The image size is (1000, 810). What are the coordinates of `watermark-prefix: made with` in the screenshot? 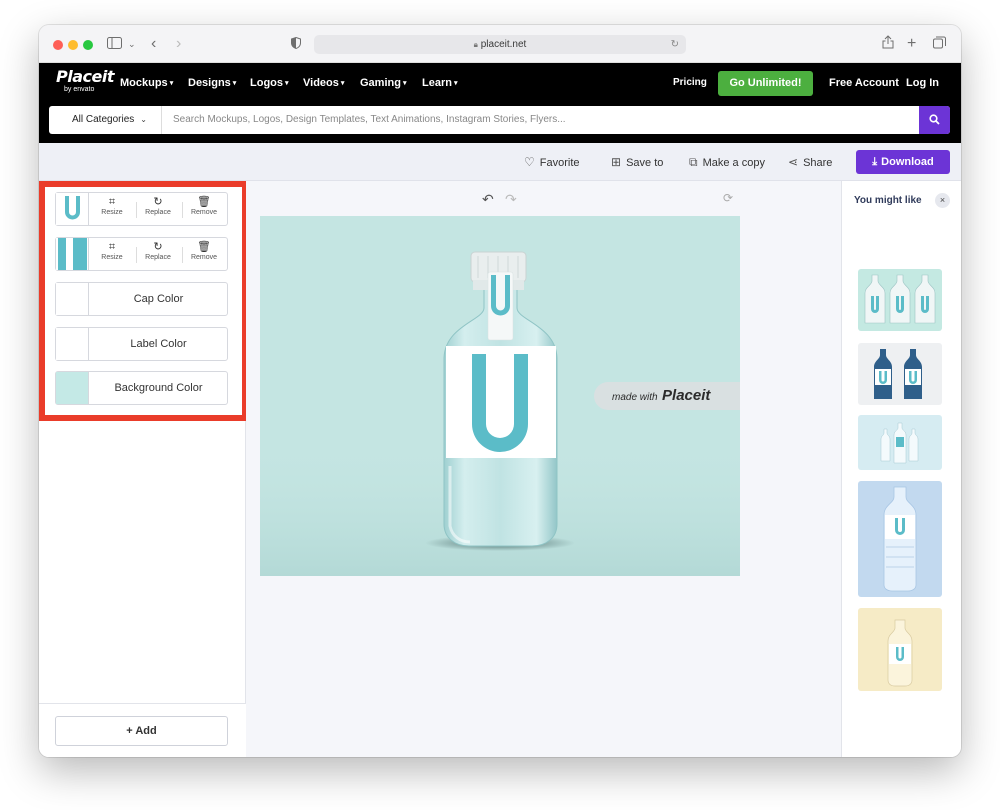 It's located at (635, 397).